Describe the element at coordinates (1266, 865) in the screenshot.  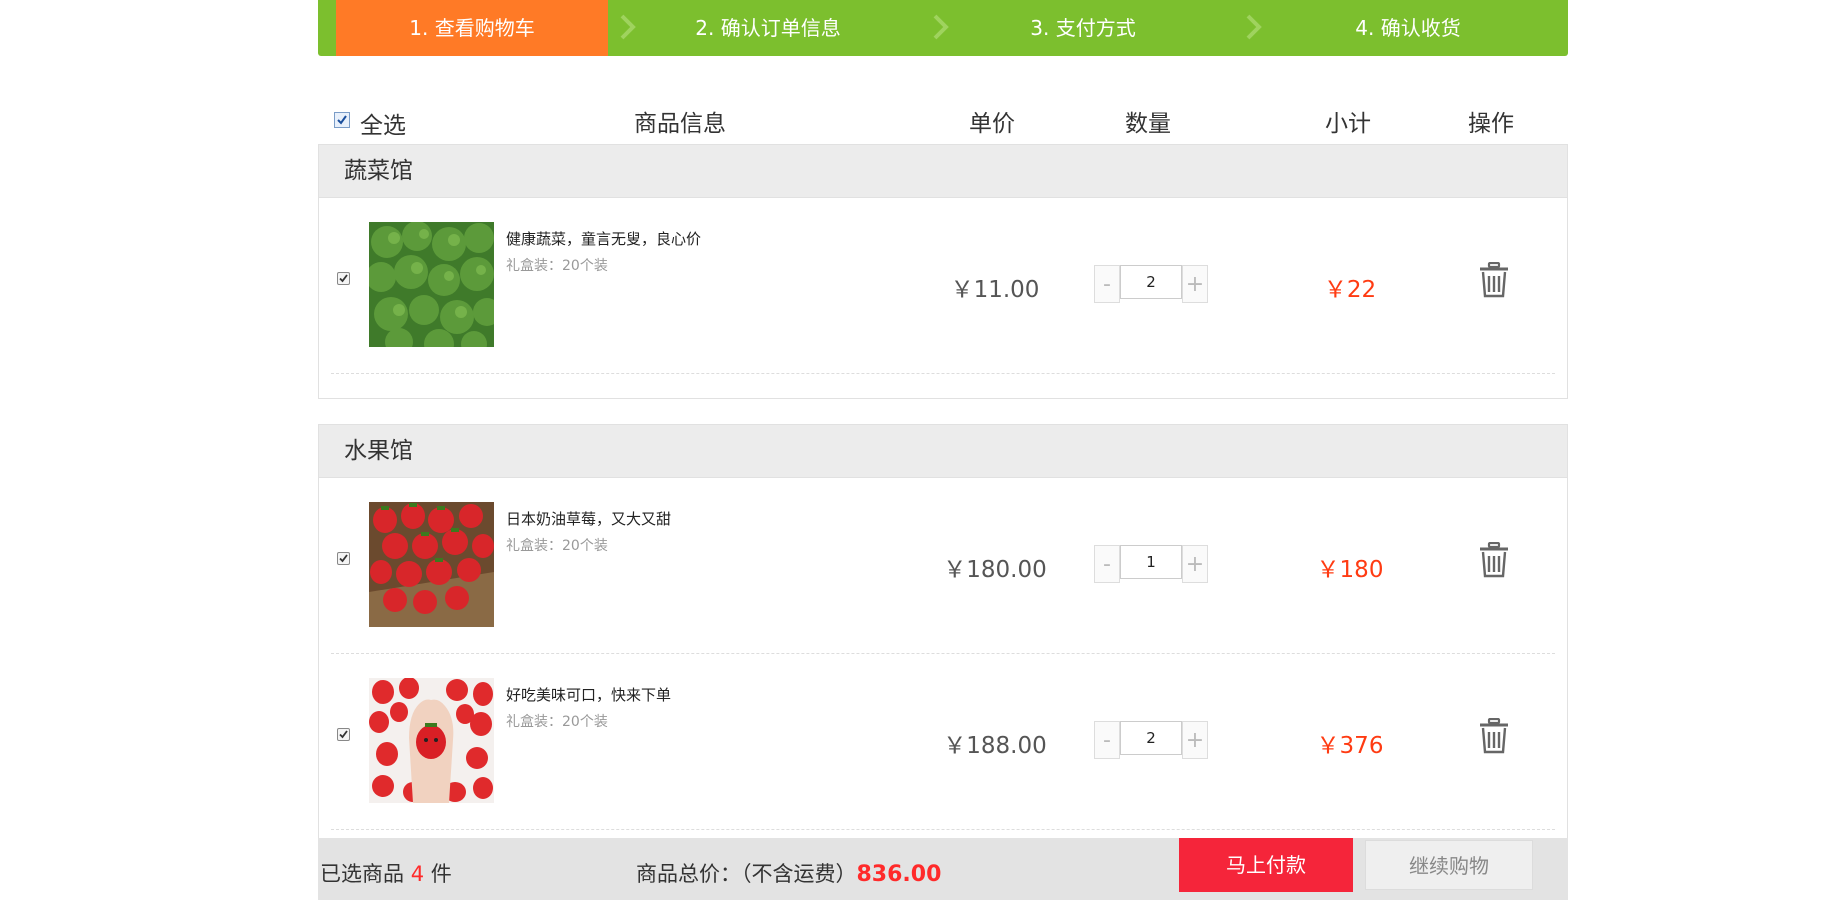
I see `pay-now-button: 马上付款` at that location.